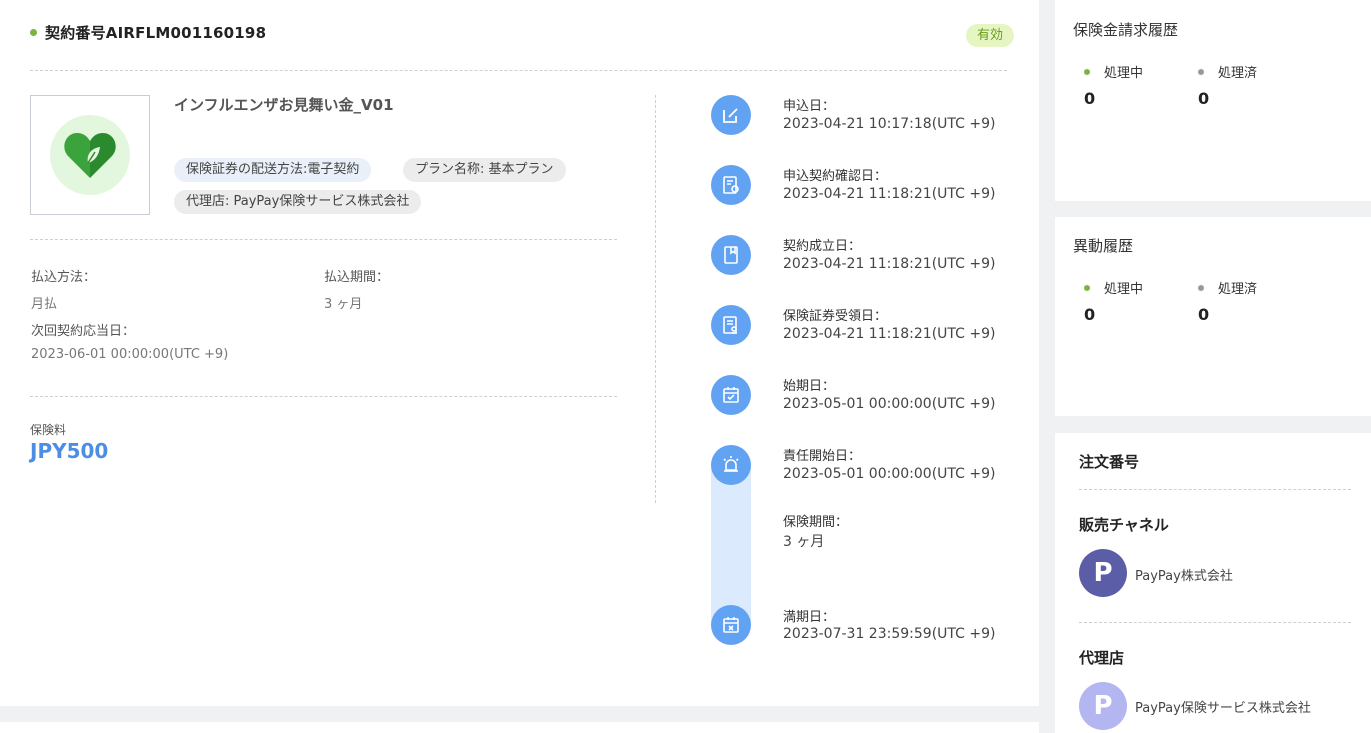 This screenshot has width=1371, height=733. Describe the element at coordinates (889, 634) in the screenshot. I see `timeline-value: 2023-07-31 23:59:59(UTC +9)` at that location.